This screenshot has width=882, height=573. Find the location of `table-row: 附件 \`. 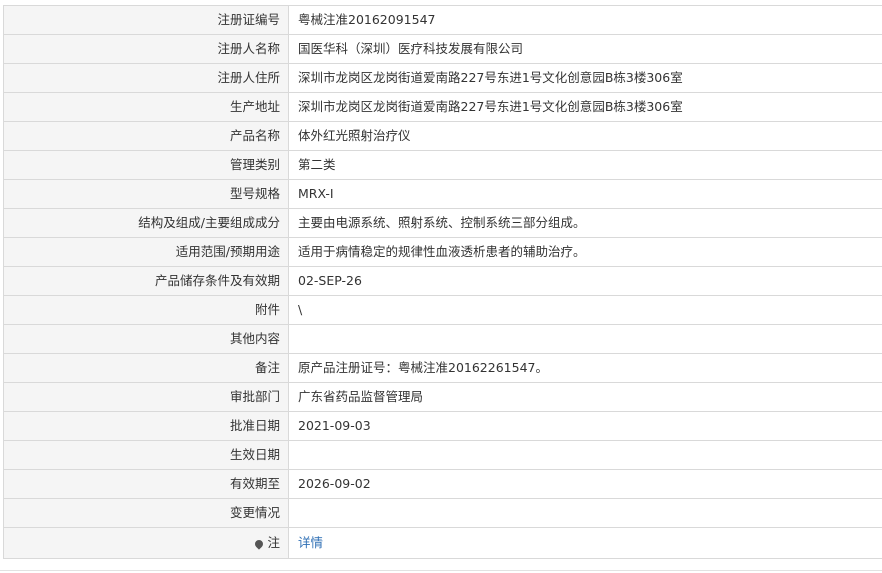

table-row: 附件 \ is located at coordinates (443, 310).